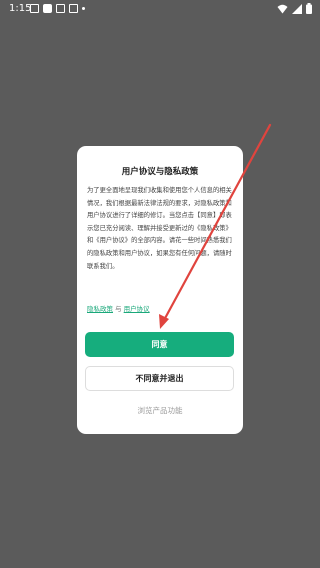 Image resolution: width=320 pixels, height=568 pixels. What do you see at coordinates (159, 378) in the screenshot?
I see `disagree-exit-button: 不同意并退出` at bounding box center [159, 378].